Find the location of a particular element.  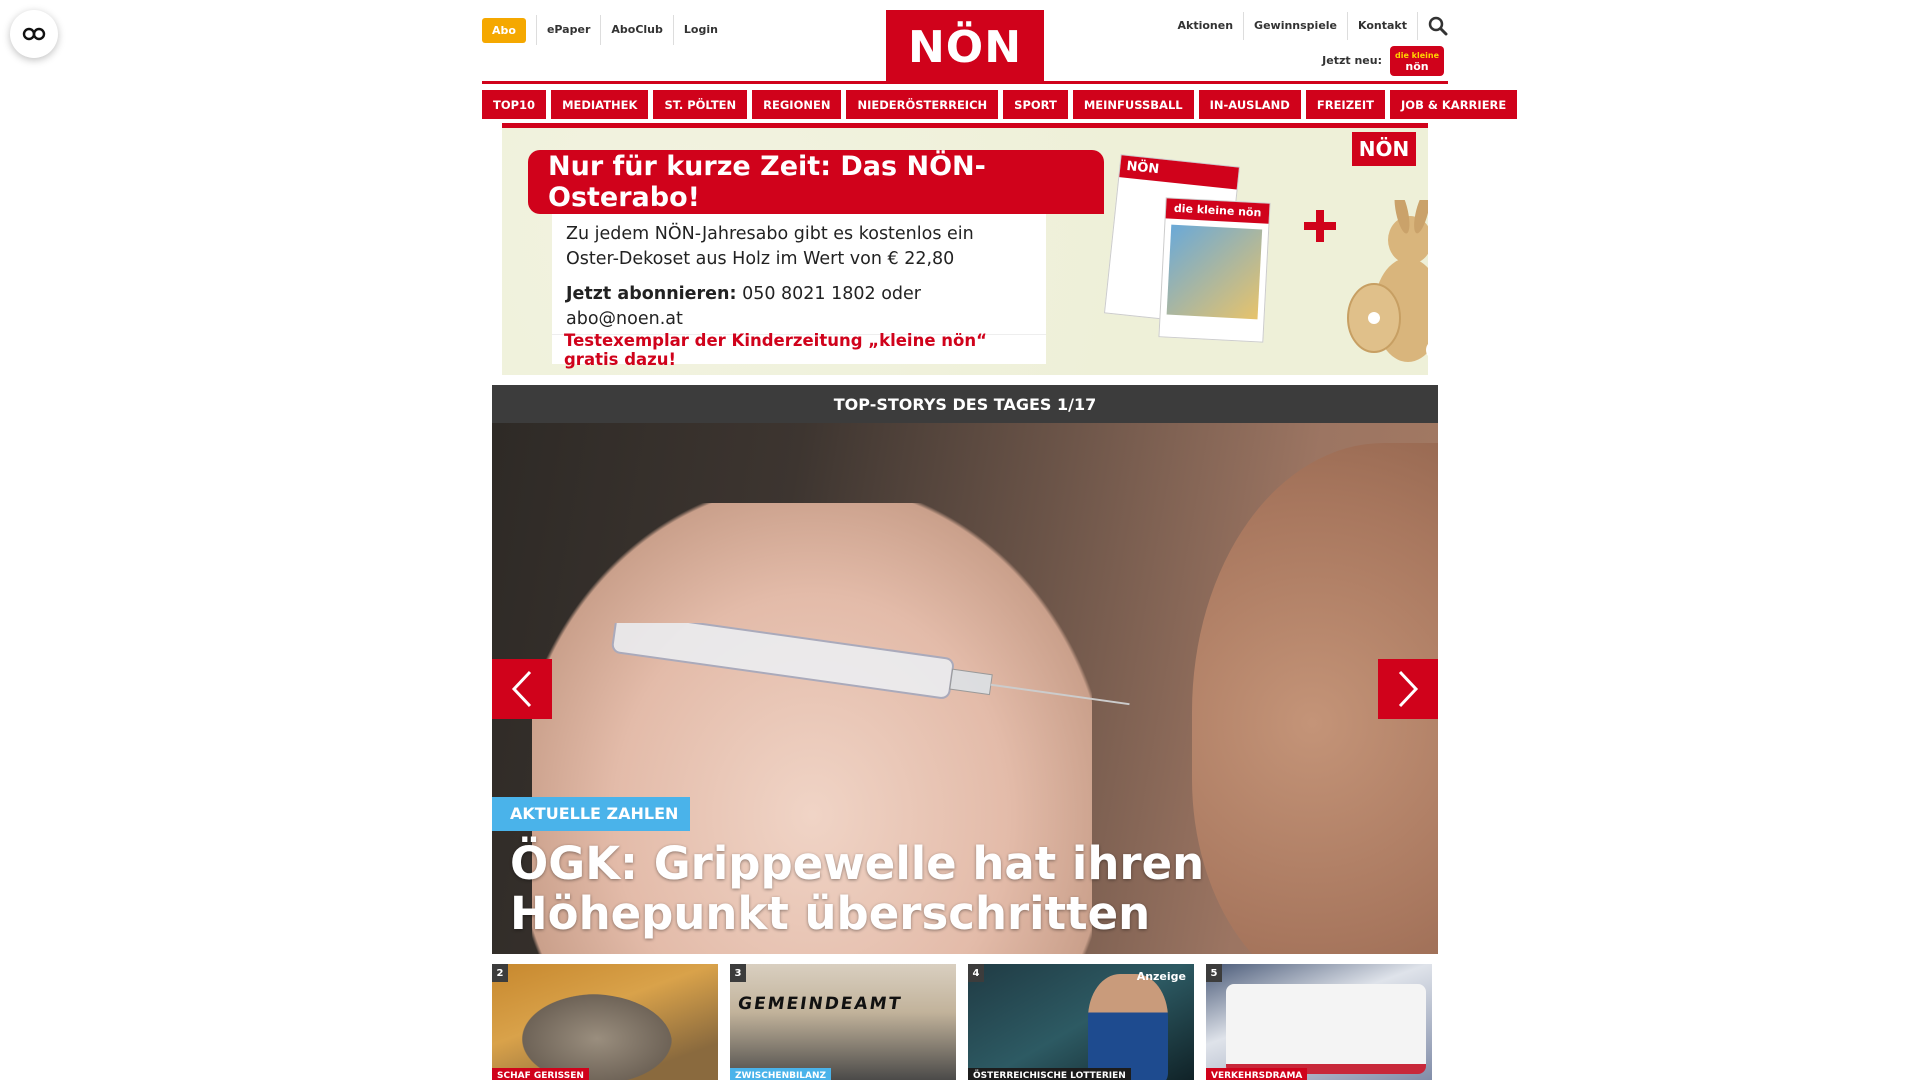

slider-next-button is located at coordinates (1408, 689).